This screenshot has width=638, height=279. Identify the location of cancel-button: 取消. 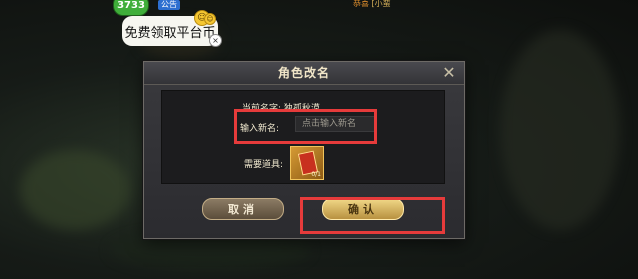
(243, 209).